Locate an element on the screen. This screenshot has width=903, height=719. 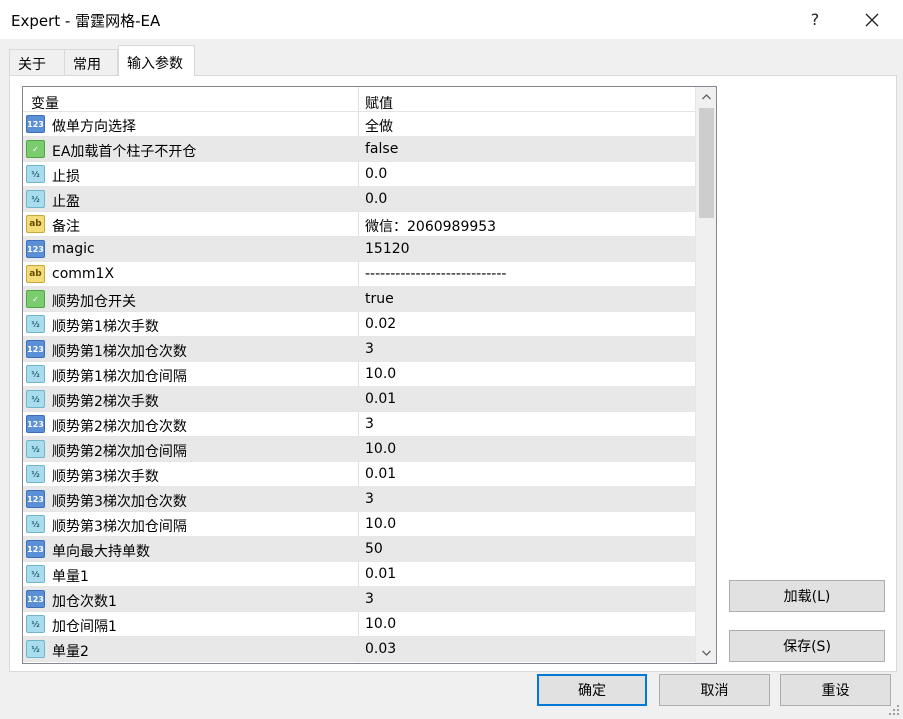
table-row: ½ 顺势第2梯次手数 0.01 is located at coordinates (359, 399).